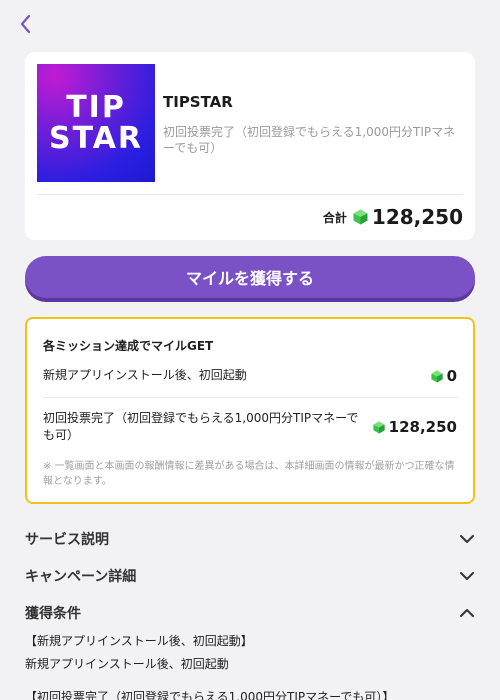 The height and width of the screenshot is (700, 500). What do you see at coordinates (467, 613) in the screenshot?
I see `chevron-up-icon` at bounding box center [467, 613].